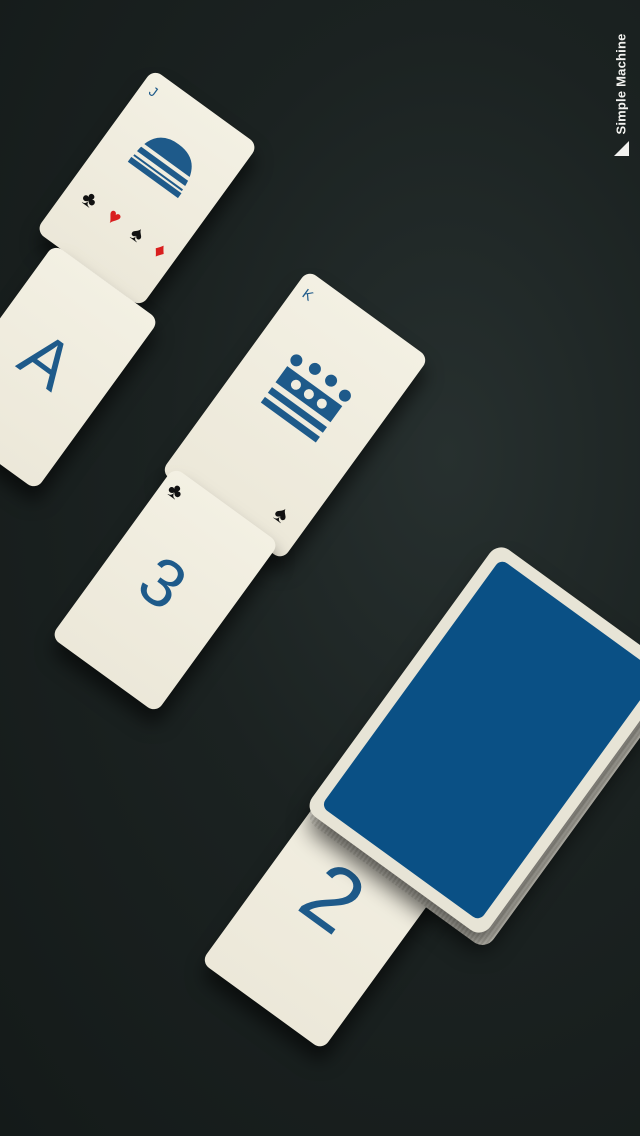 This screenshot has width=640, height=1136. I want to click on card-ace-rank: A, so click(46, 360).